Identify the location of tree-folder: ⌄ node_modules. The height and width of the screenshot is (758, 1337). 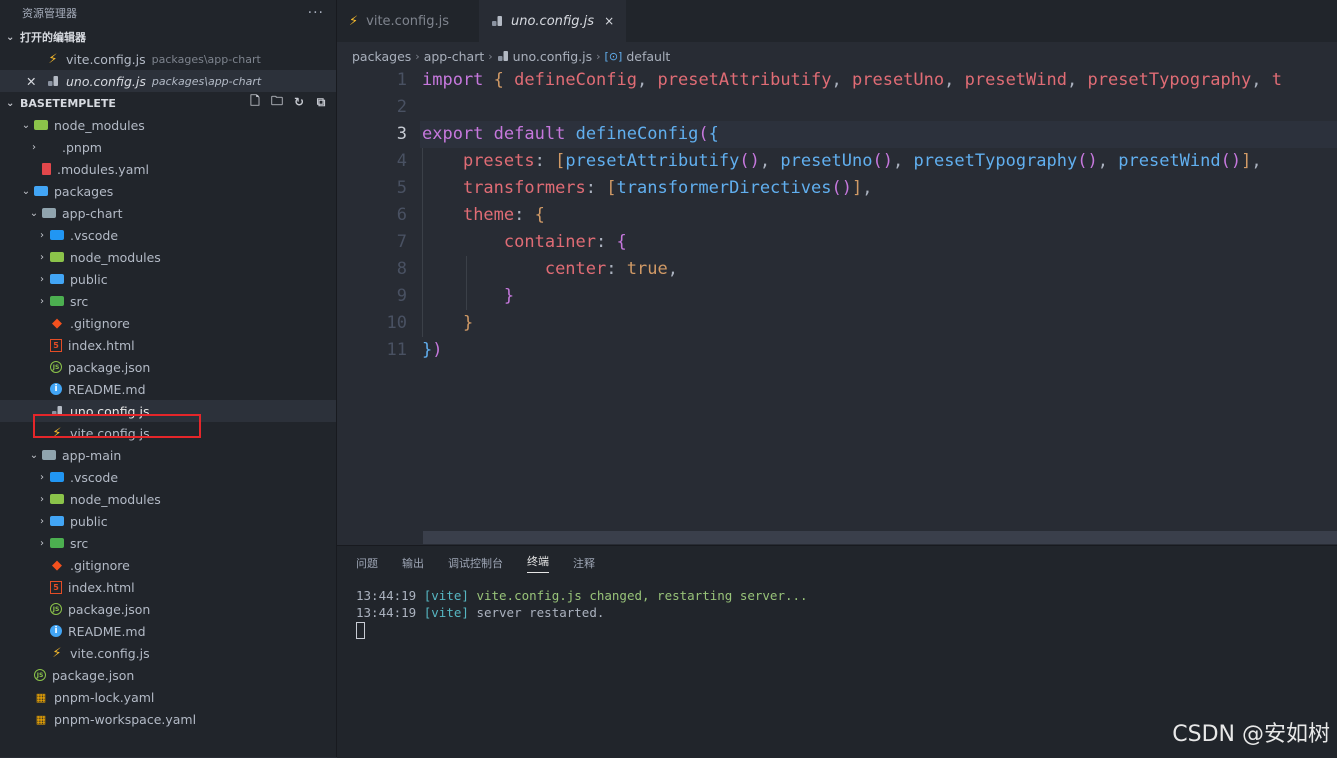
(168, 125).